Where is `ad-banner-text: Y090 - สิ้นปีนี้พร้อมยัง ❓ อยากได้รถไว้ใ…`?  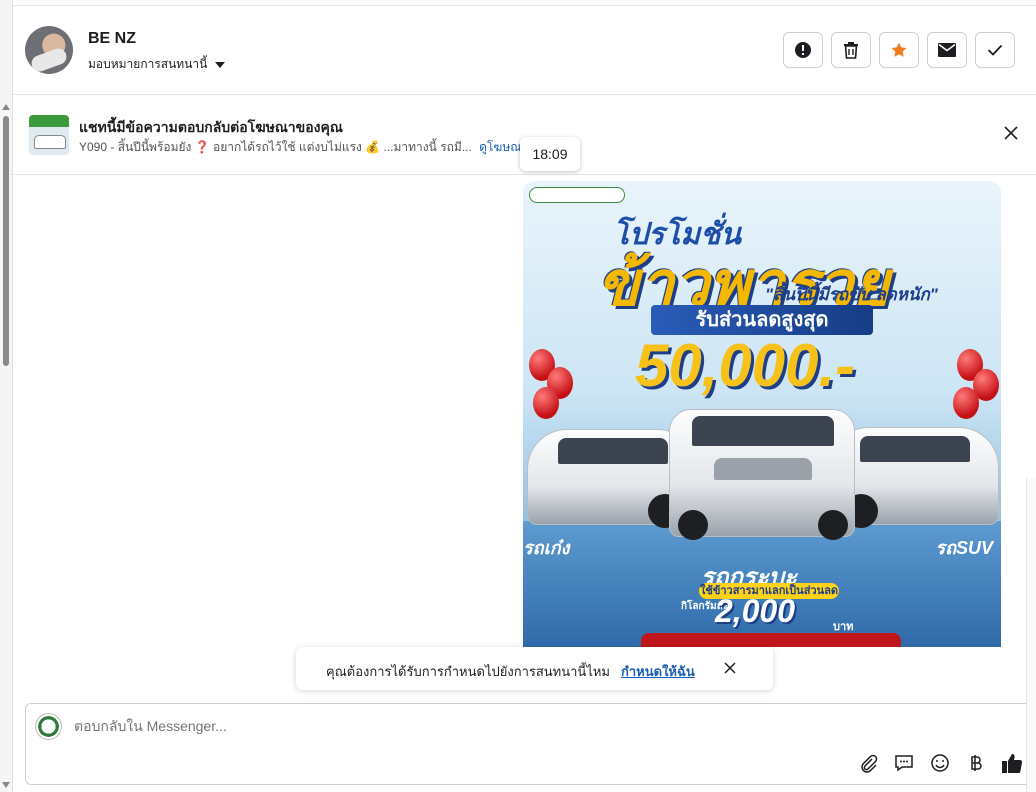 ad-banner-text: Y090 - สิ้นปีนี้พร้อมยัง ❓ อยากได้รถไว้ใ… is located at coordinates (303, 147).